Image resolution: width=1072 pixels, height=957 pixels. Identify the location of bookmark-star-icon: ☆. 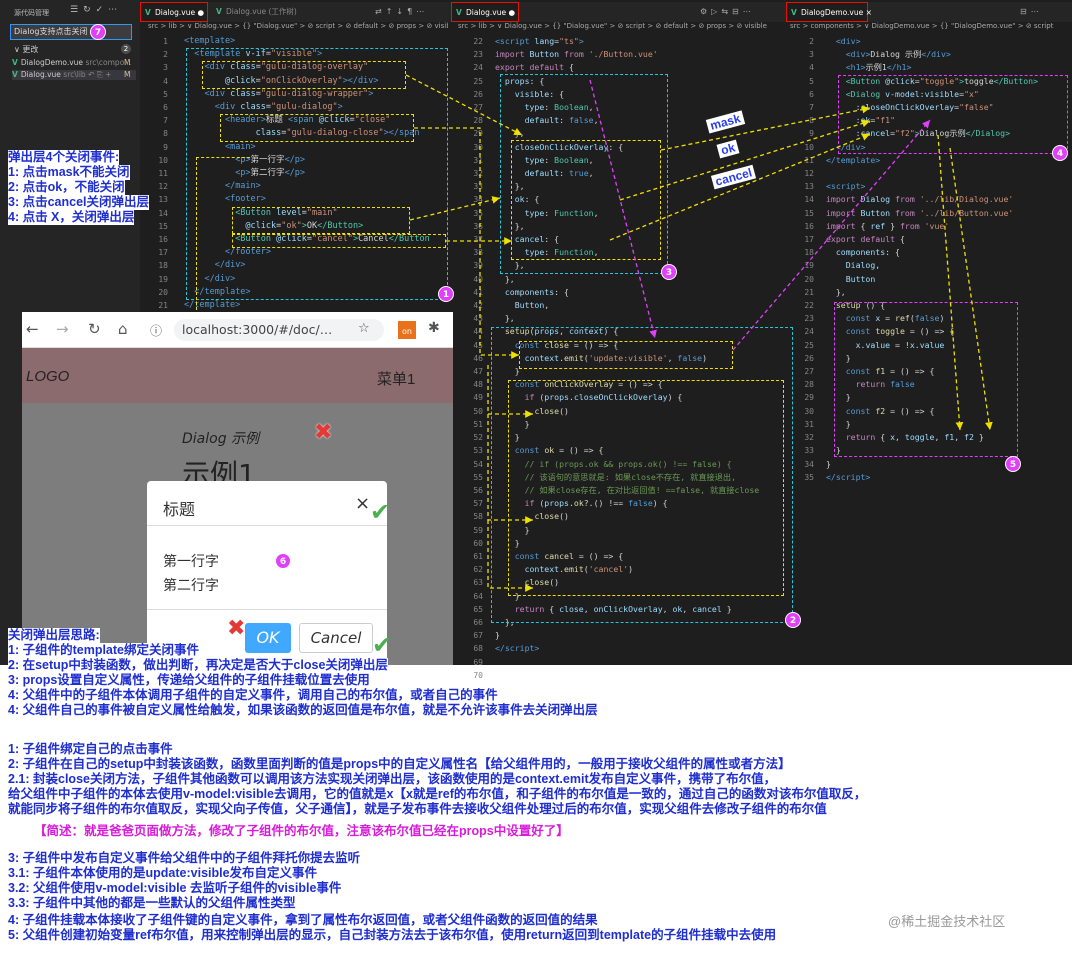
(364, 328).